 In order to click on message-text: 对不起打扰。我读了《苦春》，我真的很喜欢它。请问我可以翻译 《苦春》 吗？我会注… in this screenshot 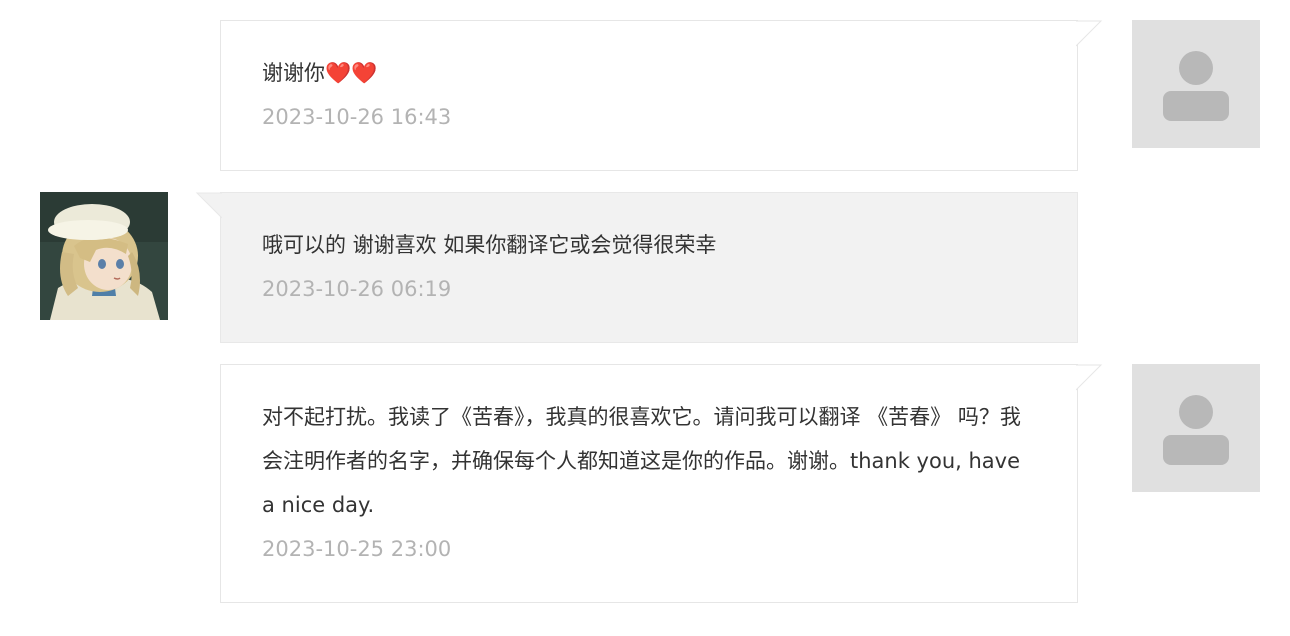, I will do `click(641, 461)`.